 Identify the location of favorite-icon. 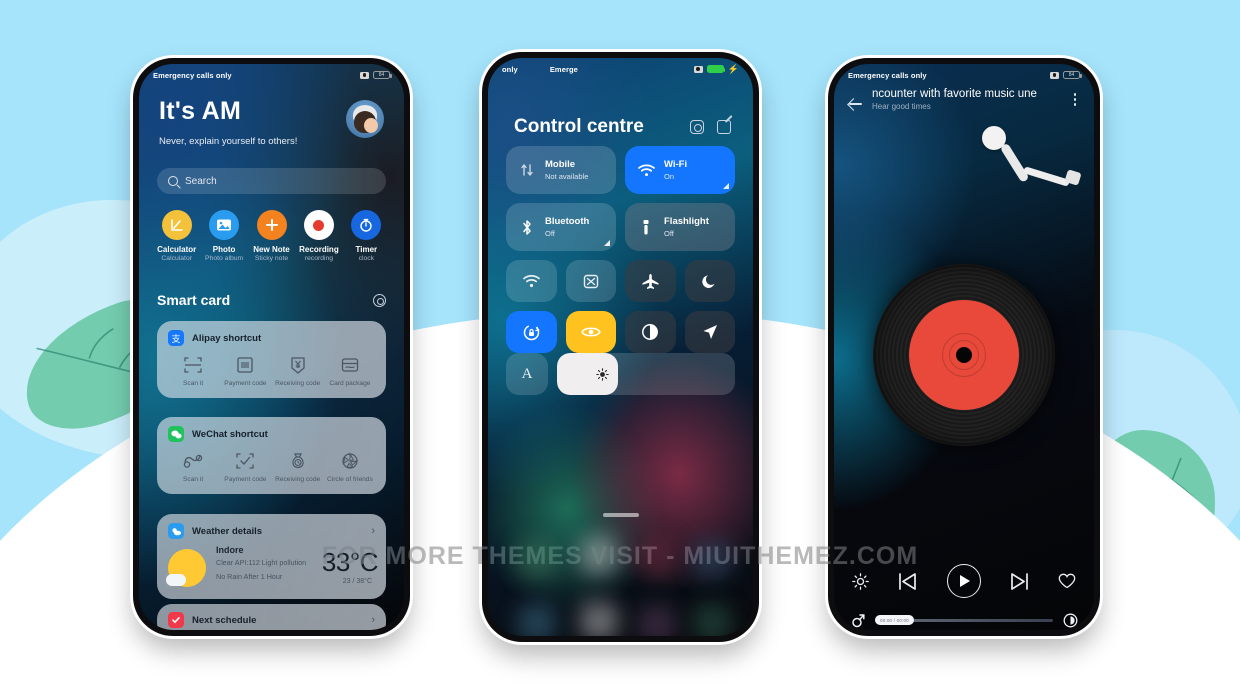
(1067, 581).